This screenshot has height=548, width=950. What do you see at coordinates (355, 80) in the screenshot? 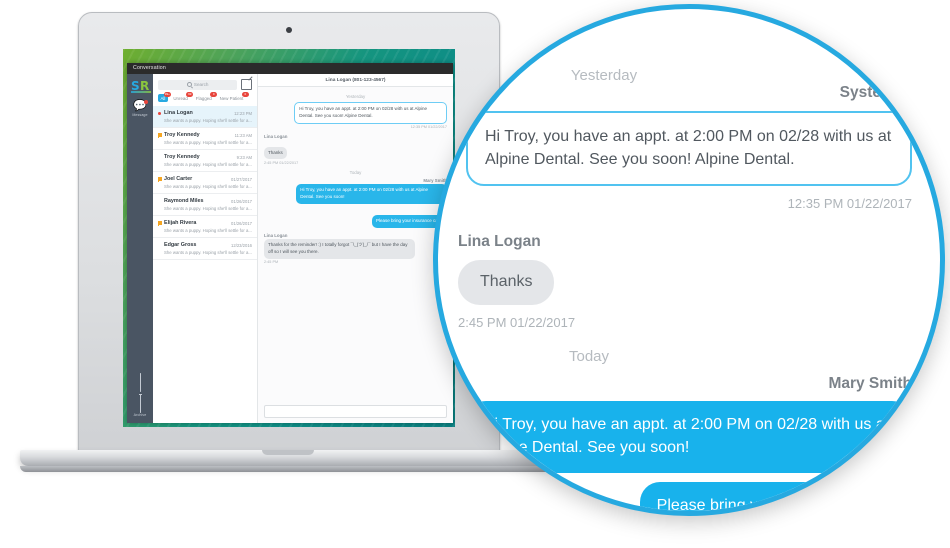
I see `thread-contact-name: Lina Logan (801-123-4567)` at bounding box center [355, 80].